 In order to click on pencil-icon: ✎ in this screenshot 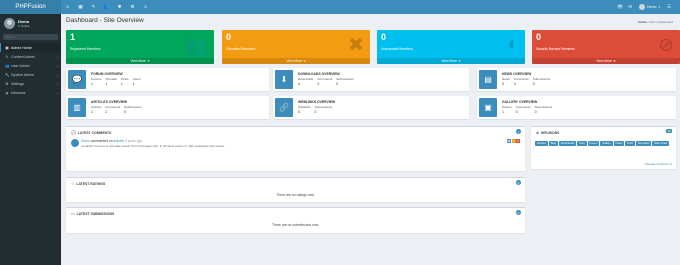, I will do `click(7, 56)`.